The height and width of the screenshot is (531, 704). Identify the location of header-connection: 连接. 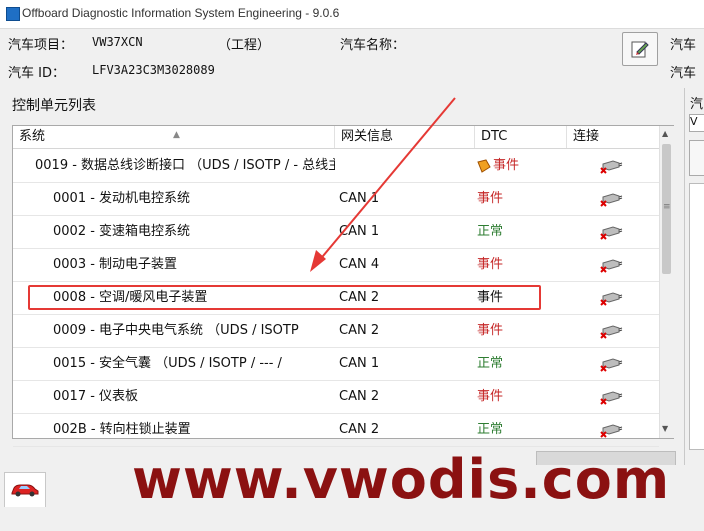
(613, 137).